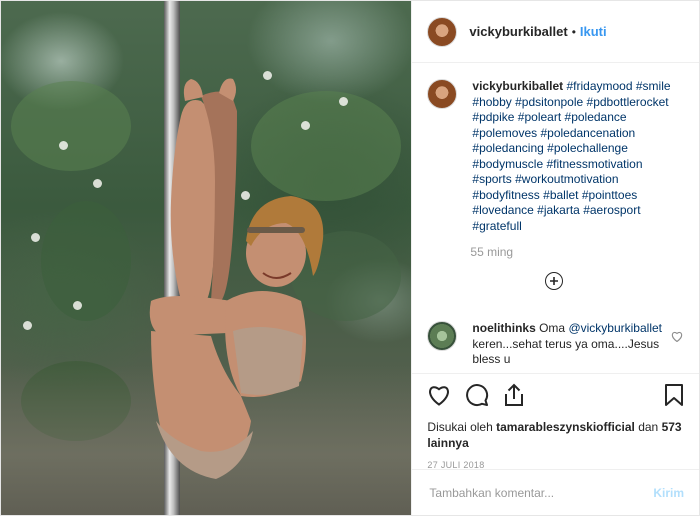 This screenshot has width=700, height=516. What do you see at coordinates (505, 195) in the screenshot?
I see `hashtag-link: #bodyfitness` at bounding box center [505, 195].